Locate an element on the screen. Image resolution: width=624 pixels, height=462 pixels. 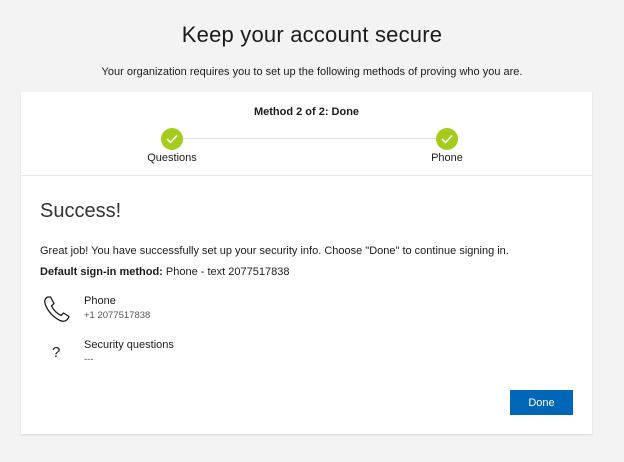
progress-track is located at coordinates (310, 138).